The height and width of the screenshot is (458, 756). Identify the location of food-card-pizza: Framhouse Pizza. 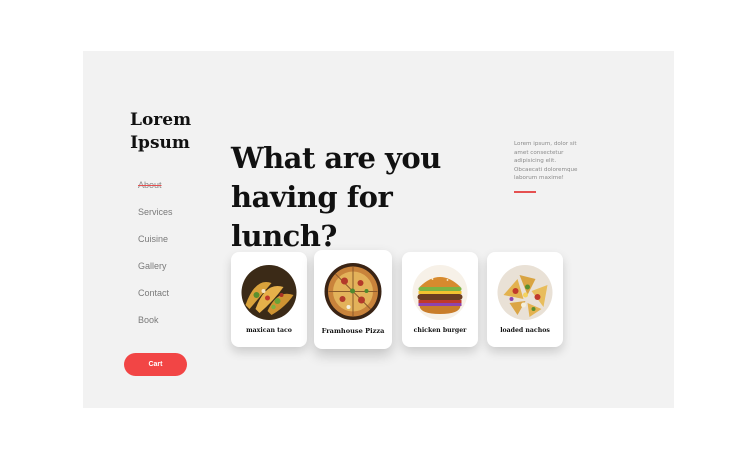
(353, 299).